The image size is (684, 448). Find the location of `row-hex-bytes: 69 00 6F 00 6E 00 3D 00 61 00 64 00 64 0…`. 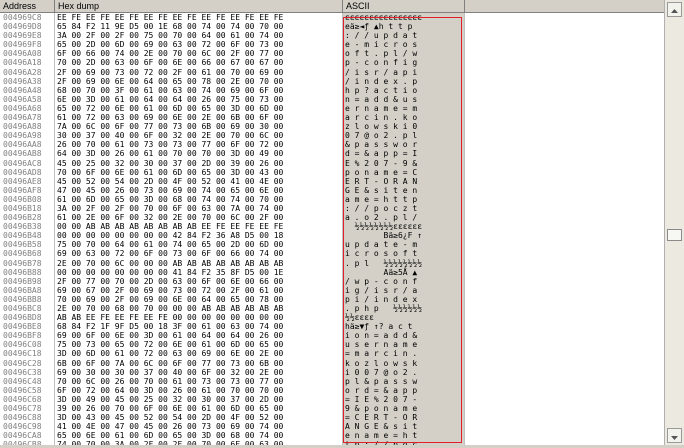

row-hex-bytes: 69 00 6F 00 6E 00 3D 00 61 00 64 00 64 0… is located at coordinates (170, 335).